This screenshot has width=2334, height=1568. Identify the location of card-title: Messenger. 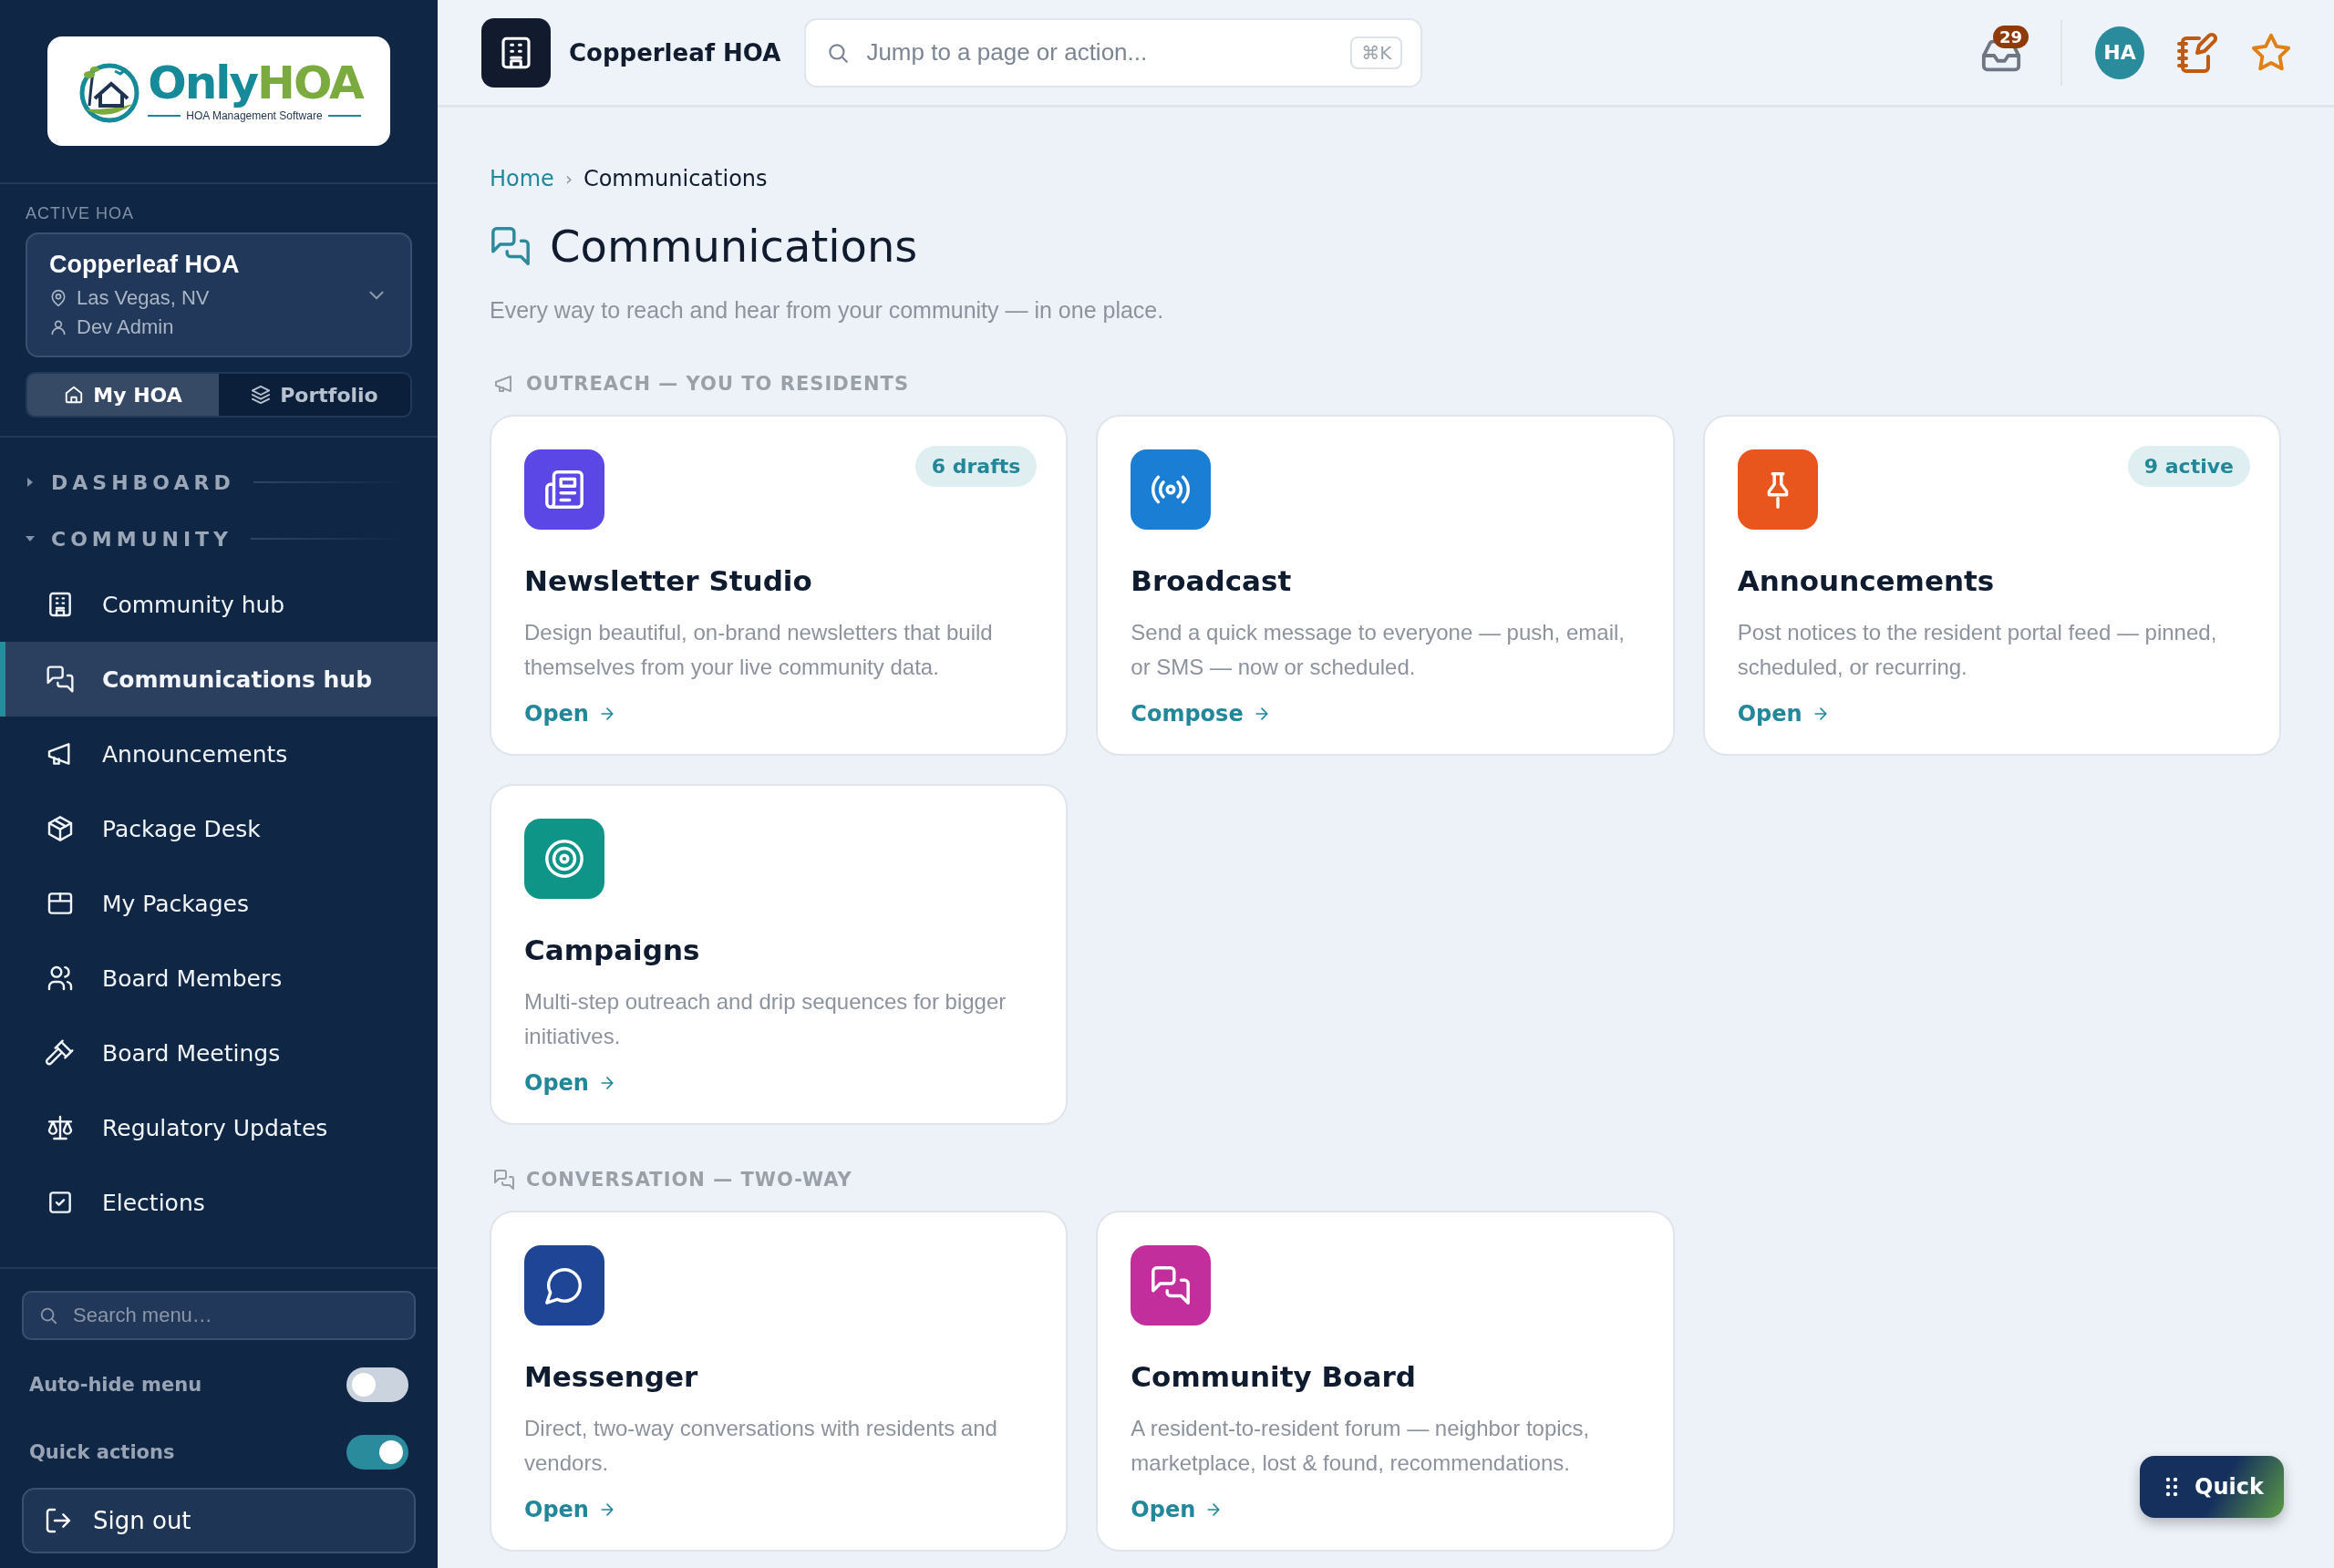
(611, 1376).